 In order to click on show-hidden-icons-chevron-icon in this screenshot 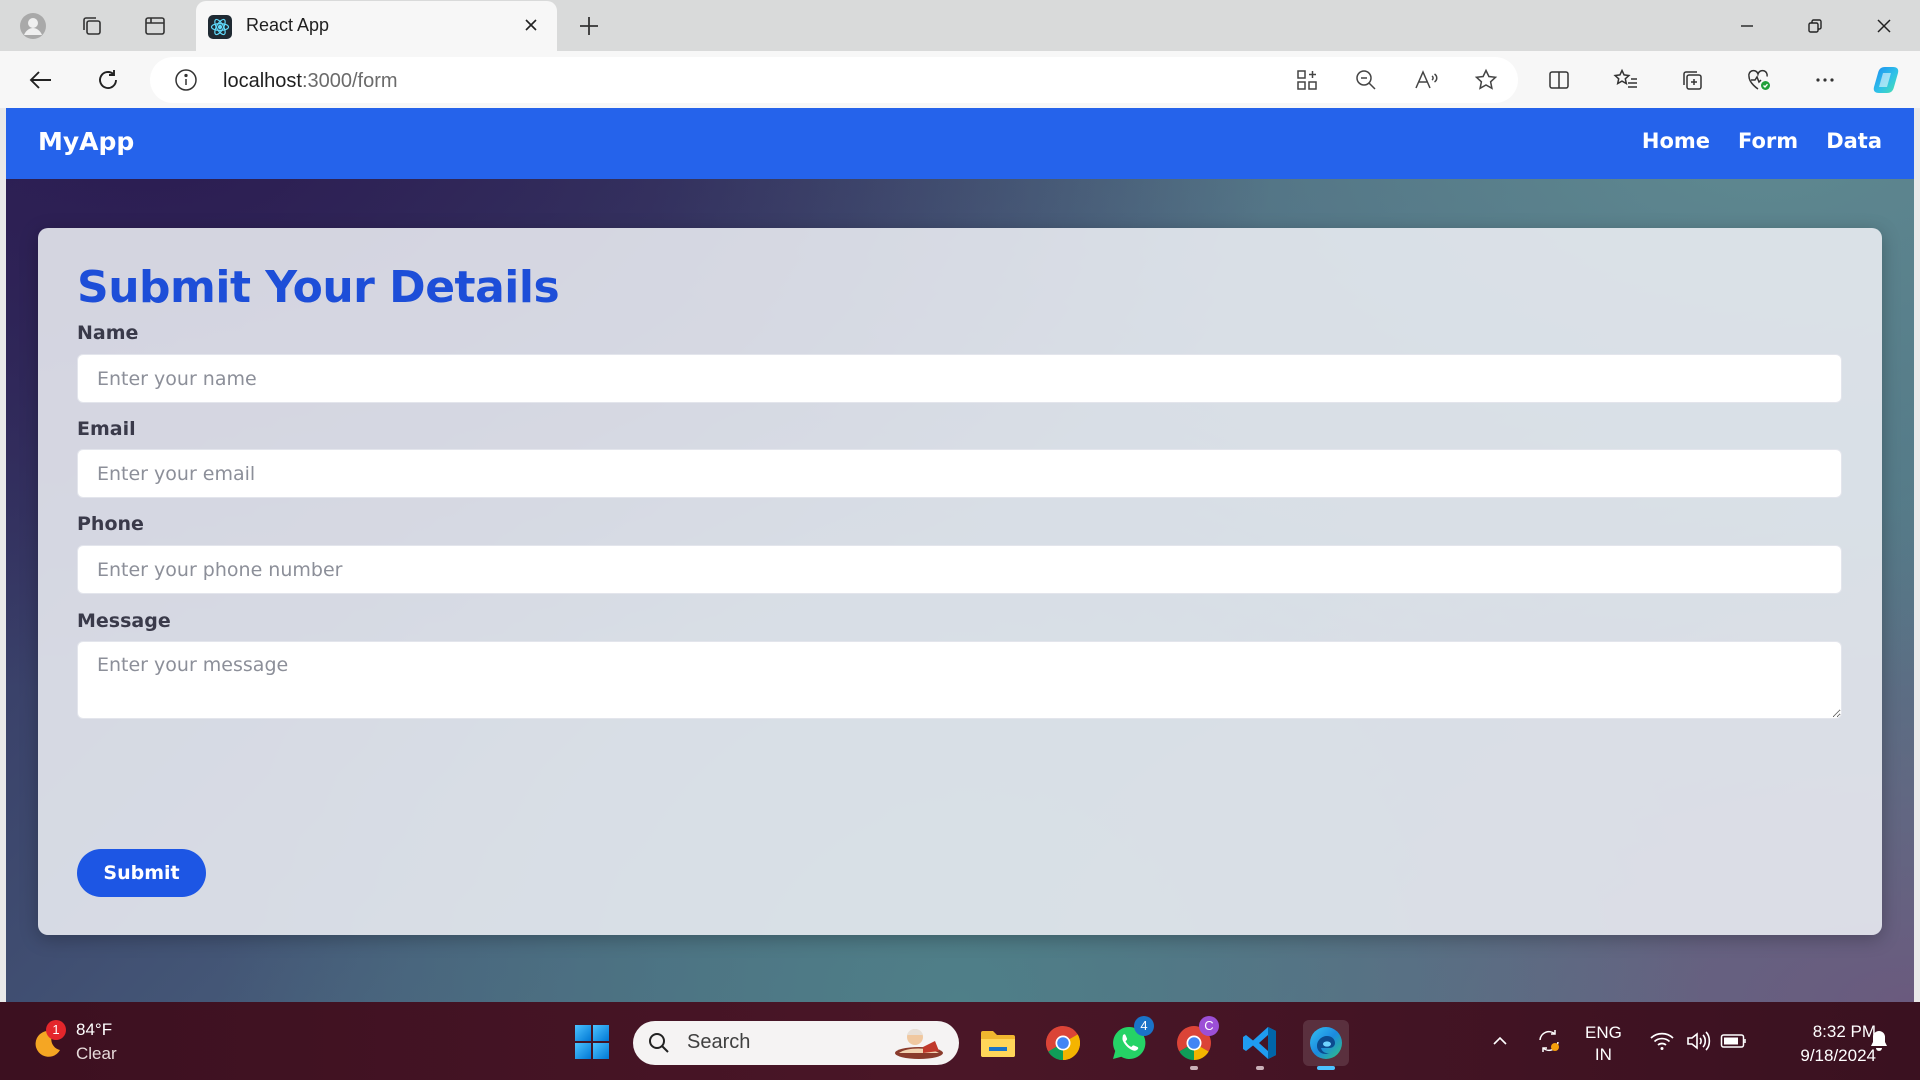, I will do `click(1500, 1041)`.